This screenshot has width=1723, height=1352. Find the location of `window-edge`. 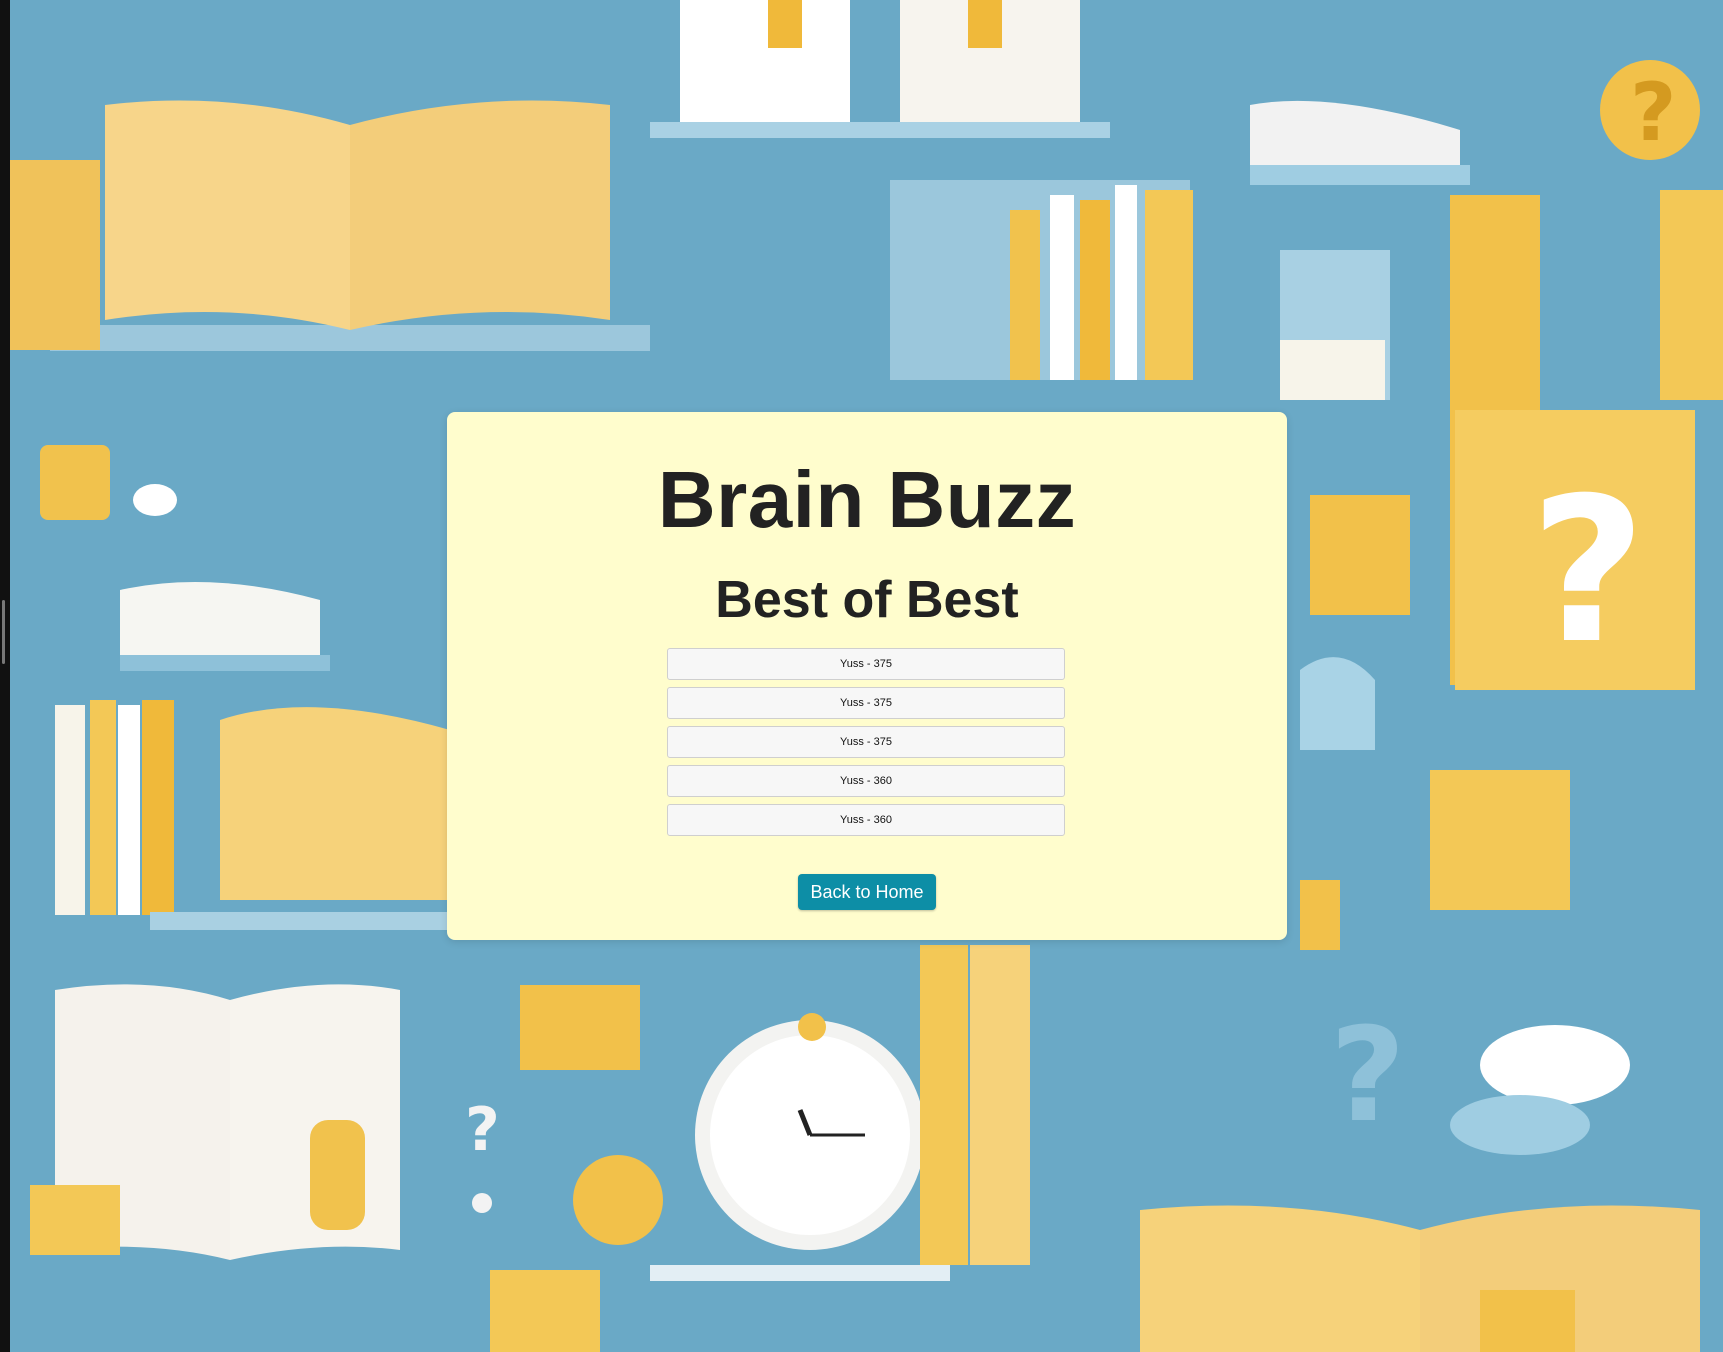

window-edge is located at coordinates (5, 676).